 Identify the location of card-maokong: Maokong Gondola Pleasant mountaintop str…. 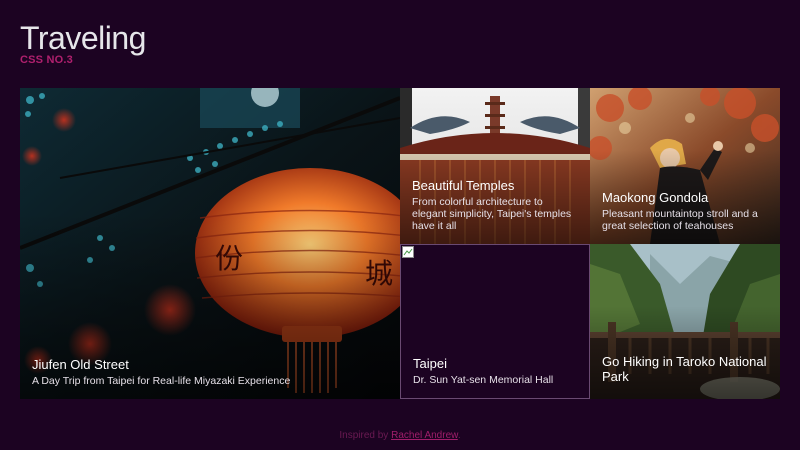
(685, 166).